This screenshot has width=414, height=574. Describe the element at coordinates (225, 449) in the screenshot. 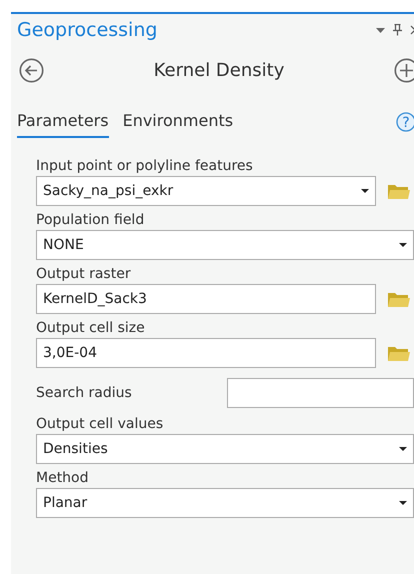

I see `dropdown-field: Densities` at that location.